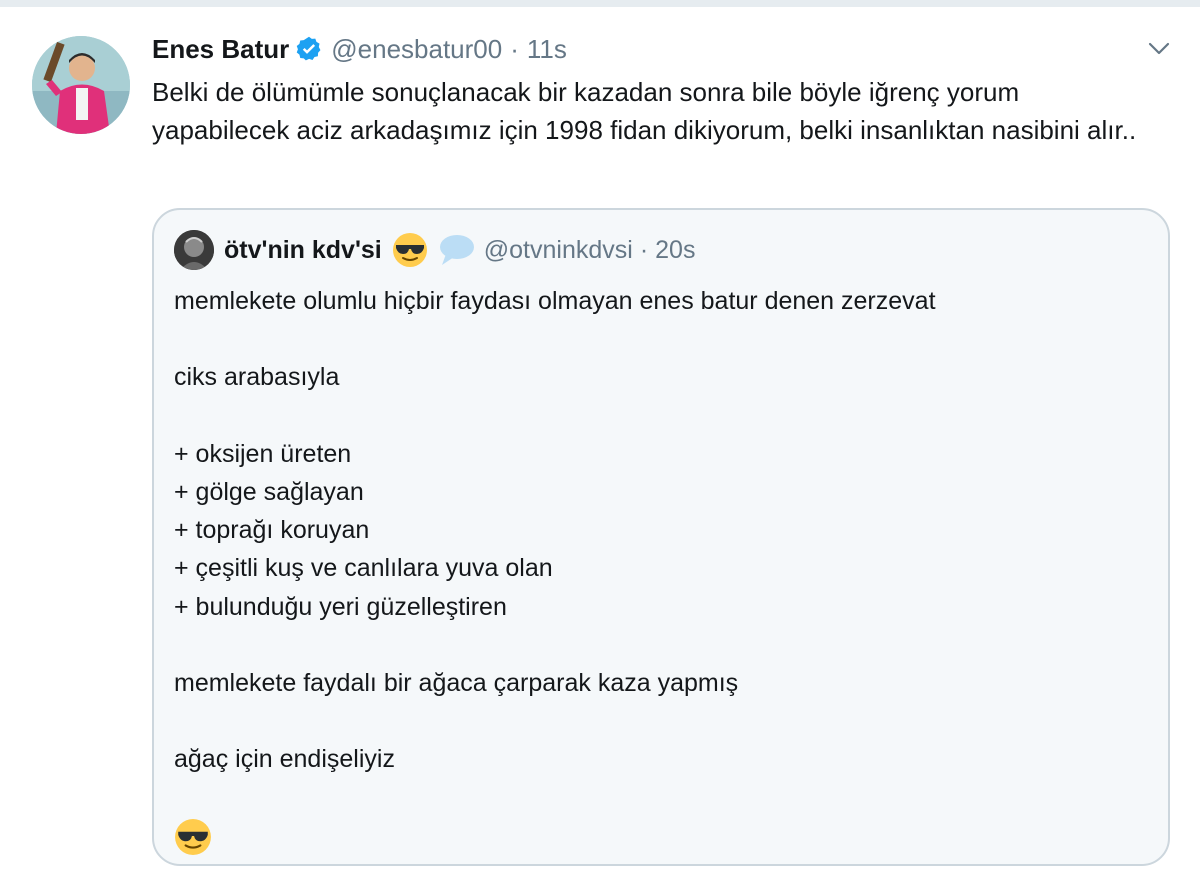 The image size is (1200, 886). I want to click on quoted-timestamp: 20s, so click(675, 249).